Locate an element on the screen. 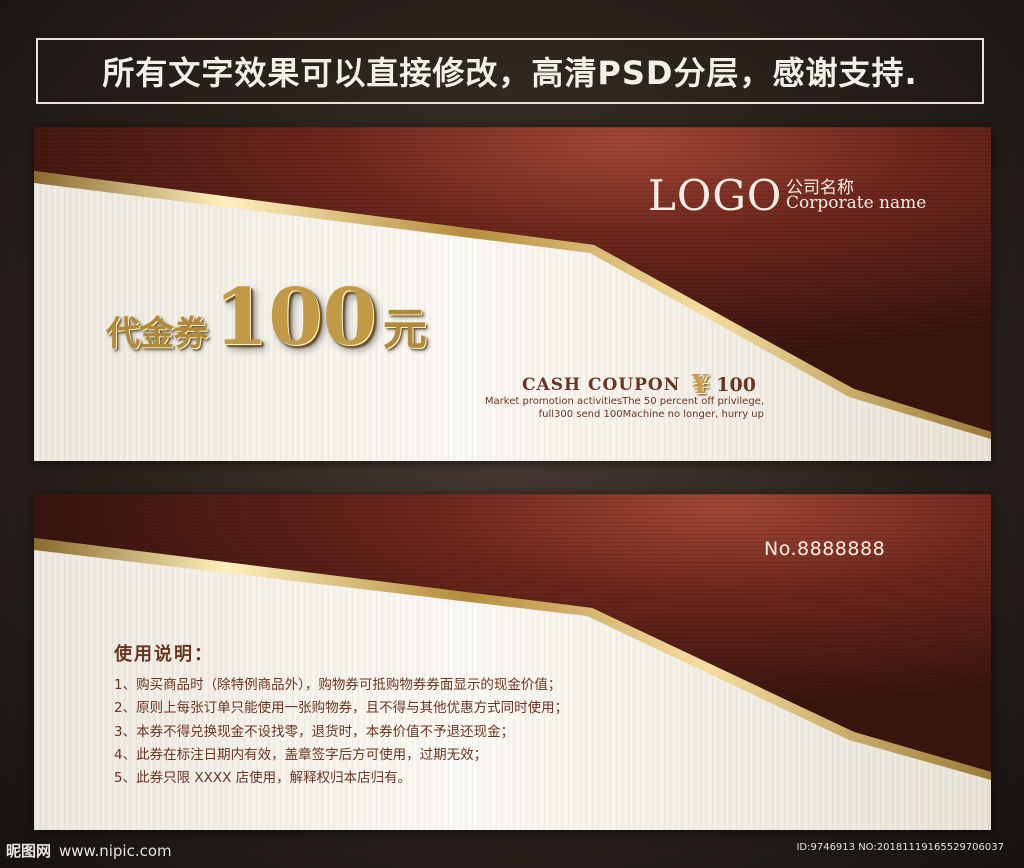 This screenshot has height=868, width=1024. voucher-title: 代金券 100 元 is located at coordinates (266, 318).